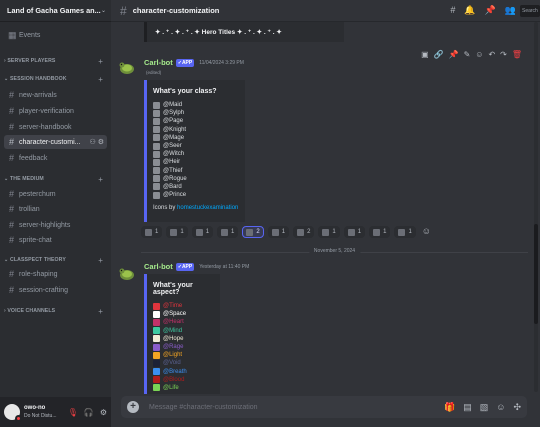  I want to click on category-session-handbook: ⌄ SESSION HANDBOOK +, so click(55, 79).